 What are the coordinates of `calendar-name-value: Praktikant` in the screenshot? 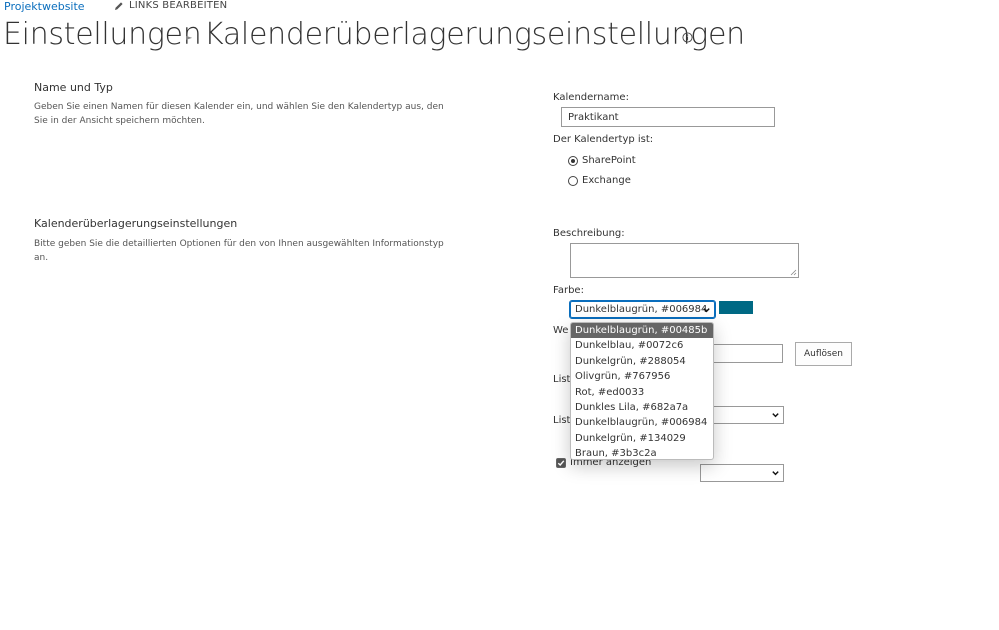 It's located at (593, 117).